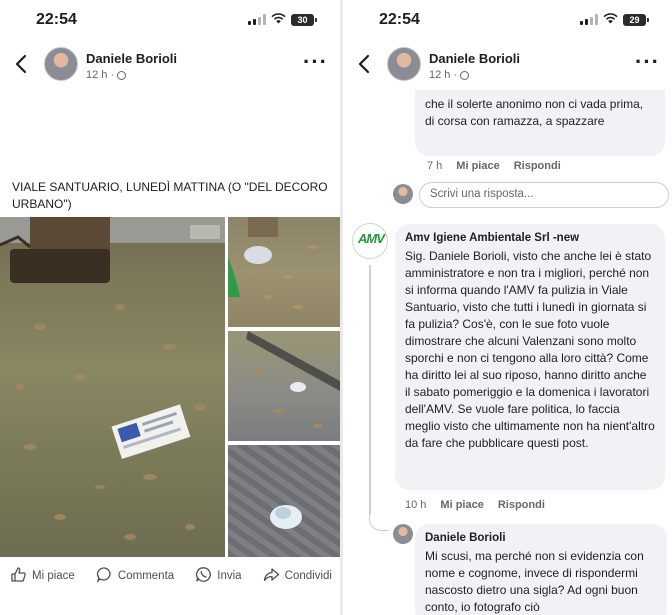  Describe the element at coordinates (403, 194) in the screenshot. I see `user-avatar` at that location.